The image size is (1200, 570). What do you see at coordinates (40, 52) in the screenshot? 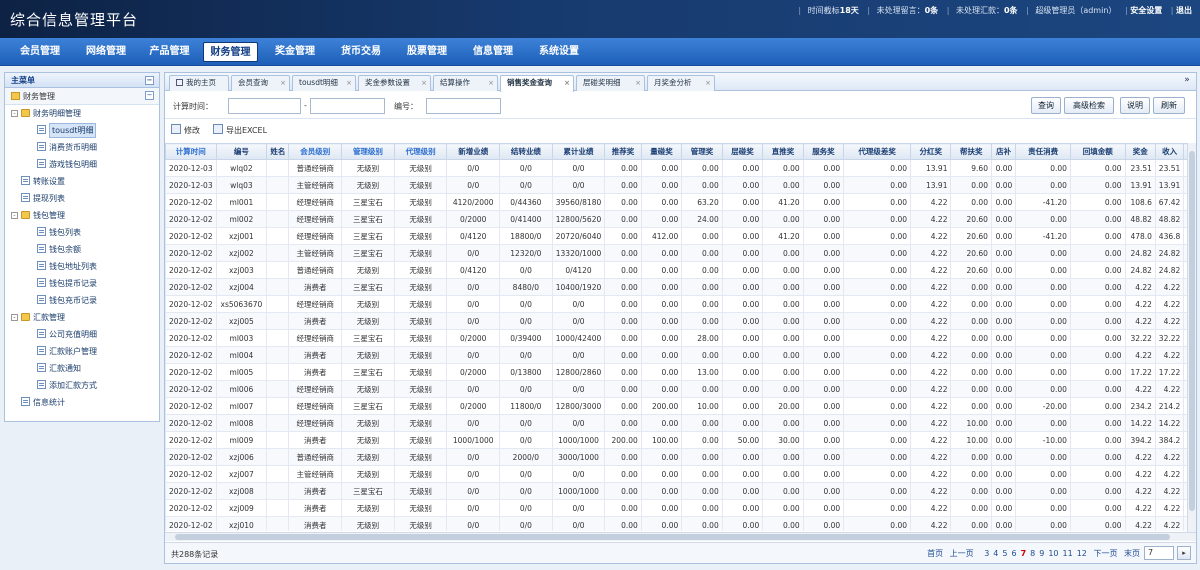
I see `nav-item-0: 会员管理` at bounding box center [40, 52].